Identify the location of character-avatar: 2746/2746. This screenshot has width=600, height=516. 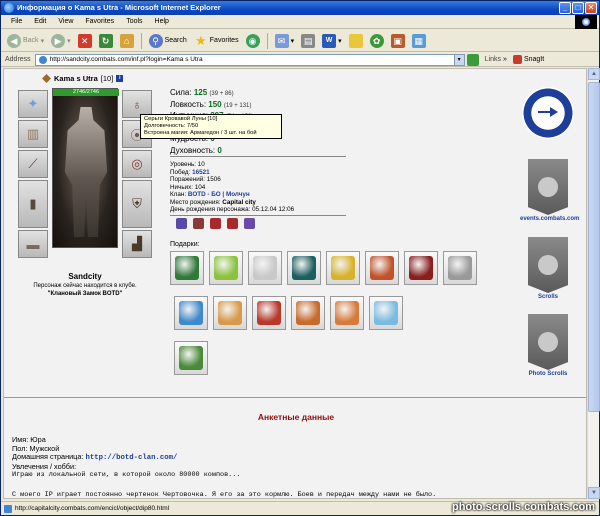
(85, 168).